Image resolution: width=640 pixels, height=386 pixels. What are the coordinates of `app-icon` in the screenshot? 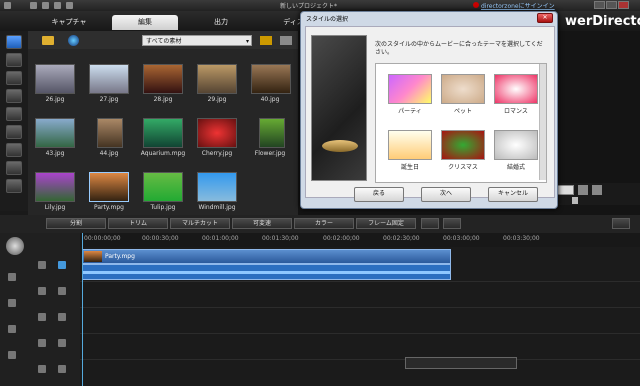 It's located at (7, 5).